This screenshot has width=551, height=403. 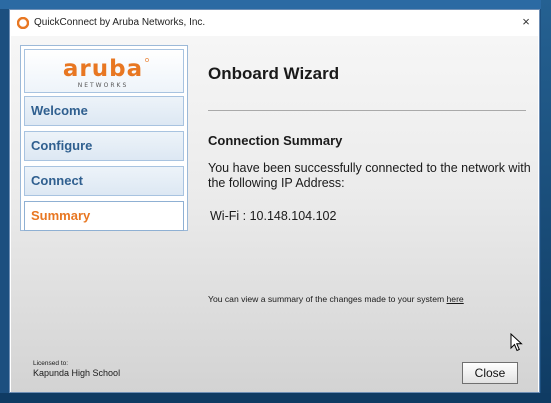 I want to click on title-divider, so click(x=367, y=110).